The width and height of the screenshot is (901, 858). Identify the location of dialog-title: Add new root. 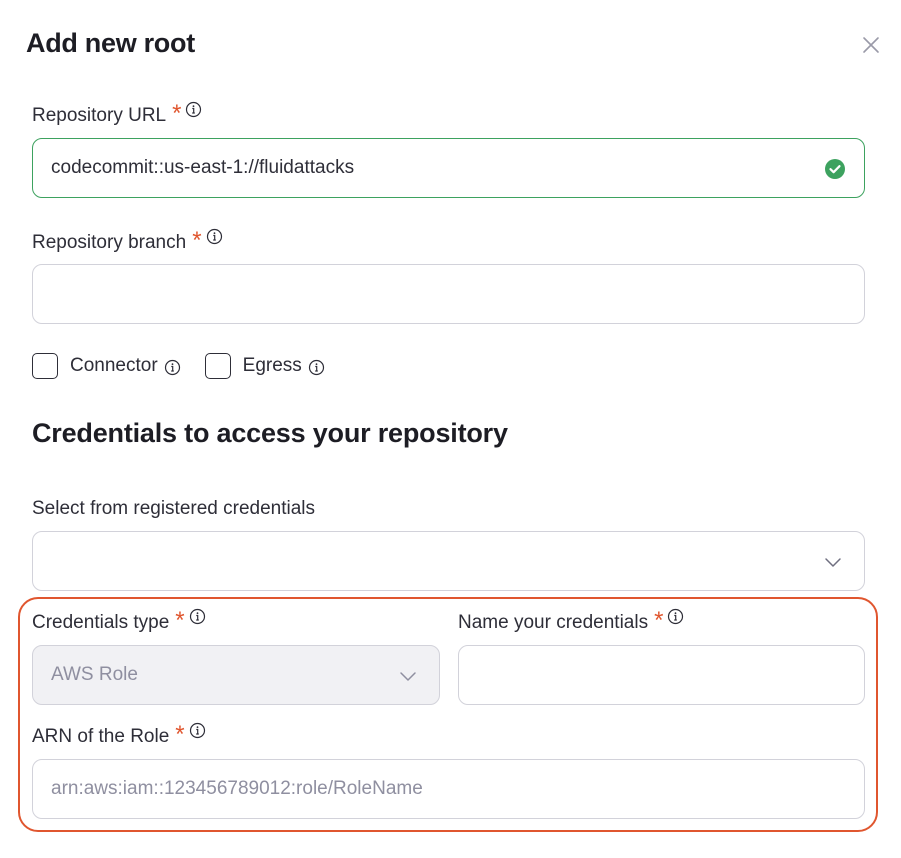
(110, 43).